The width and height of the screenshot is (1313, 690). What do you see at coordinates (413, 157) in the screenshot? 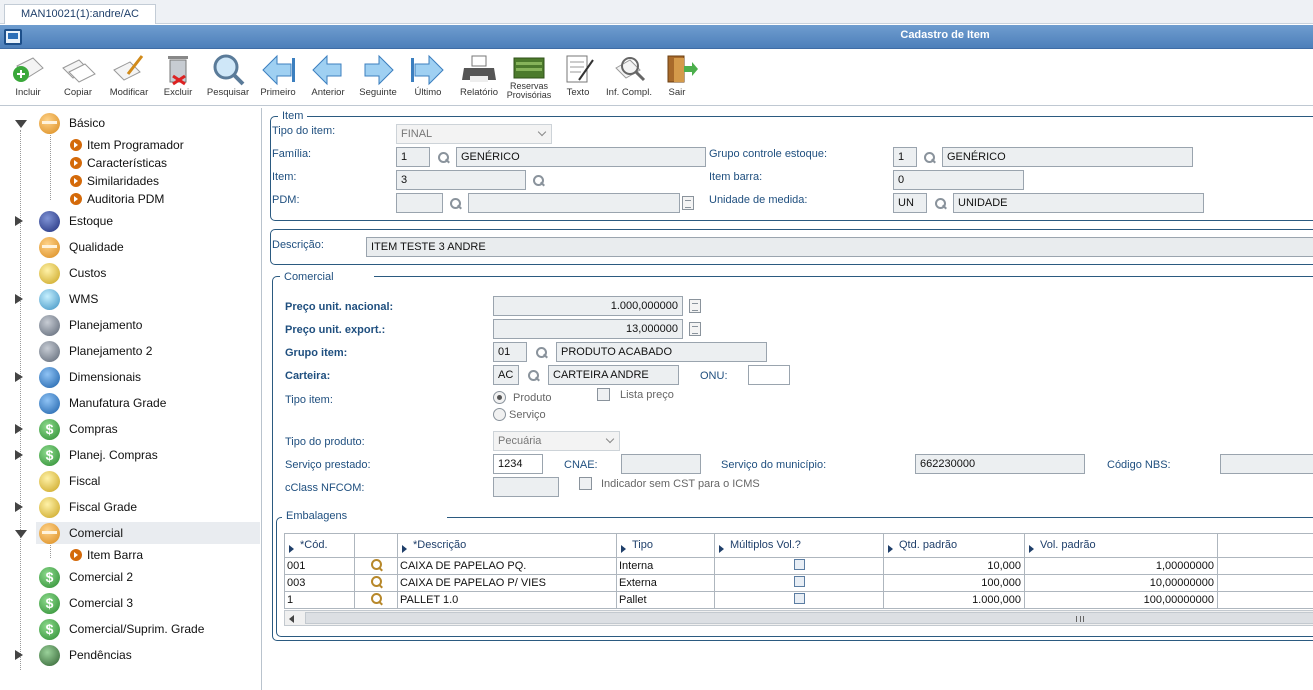
I see `familia-code-field: 1` at bounding box center [413, 157].